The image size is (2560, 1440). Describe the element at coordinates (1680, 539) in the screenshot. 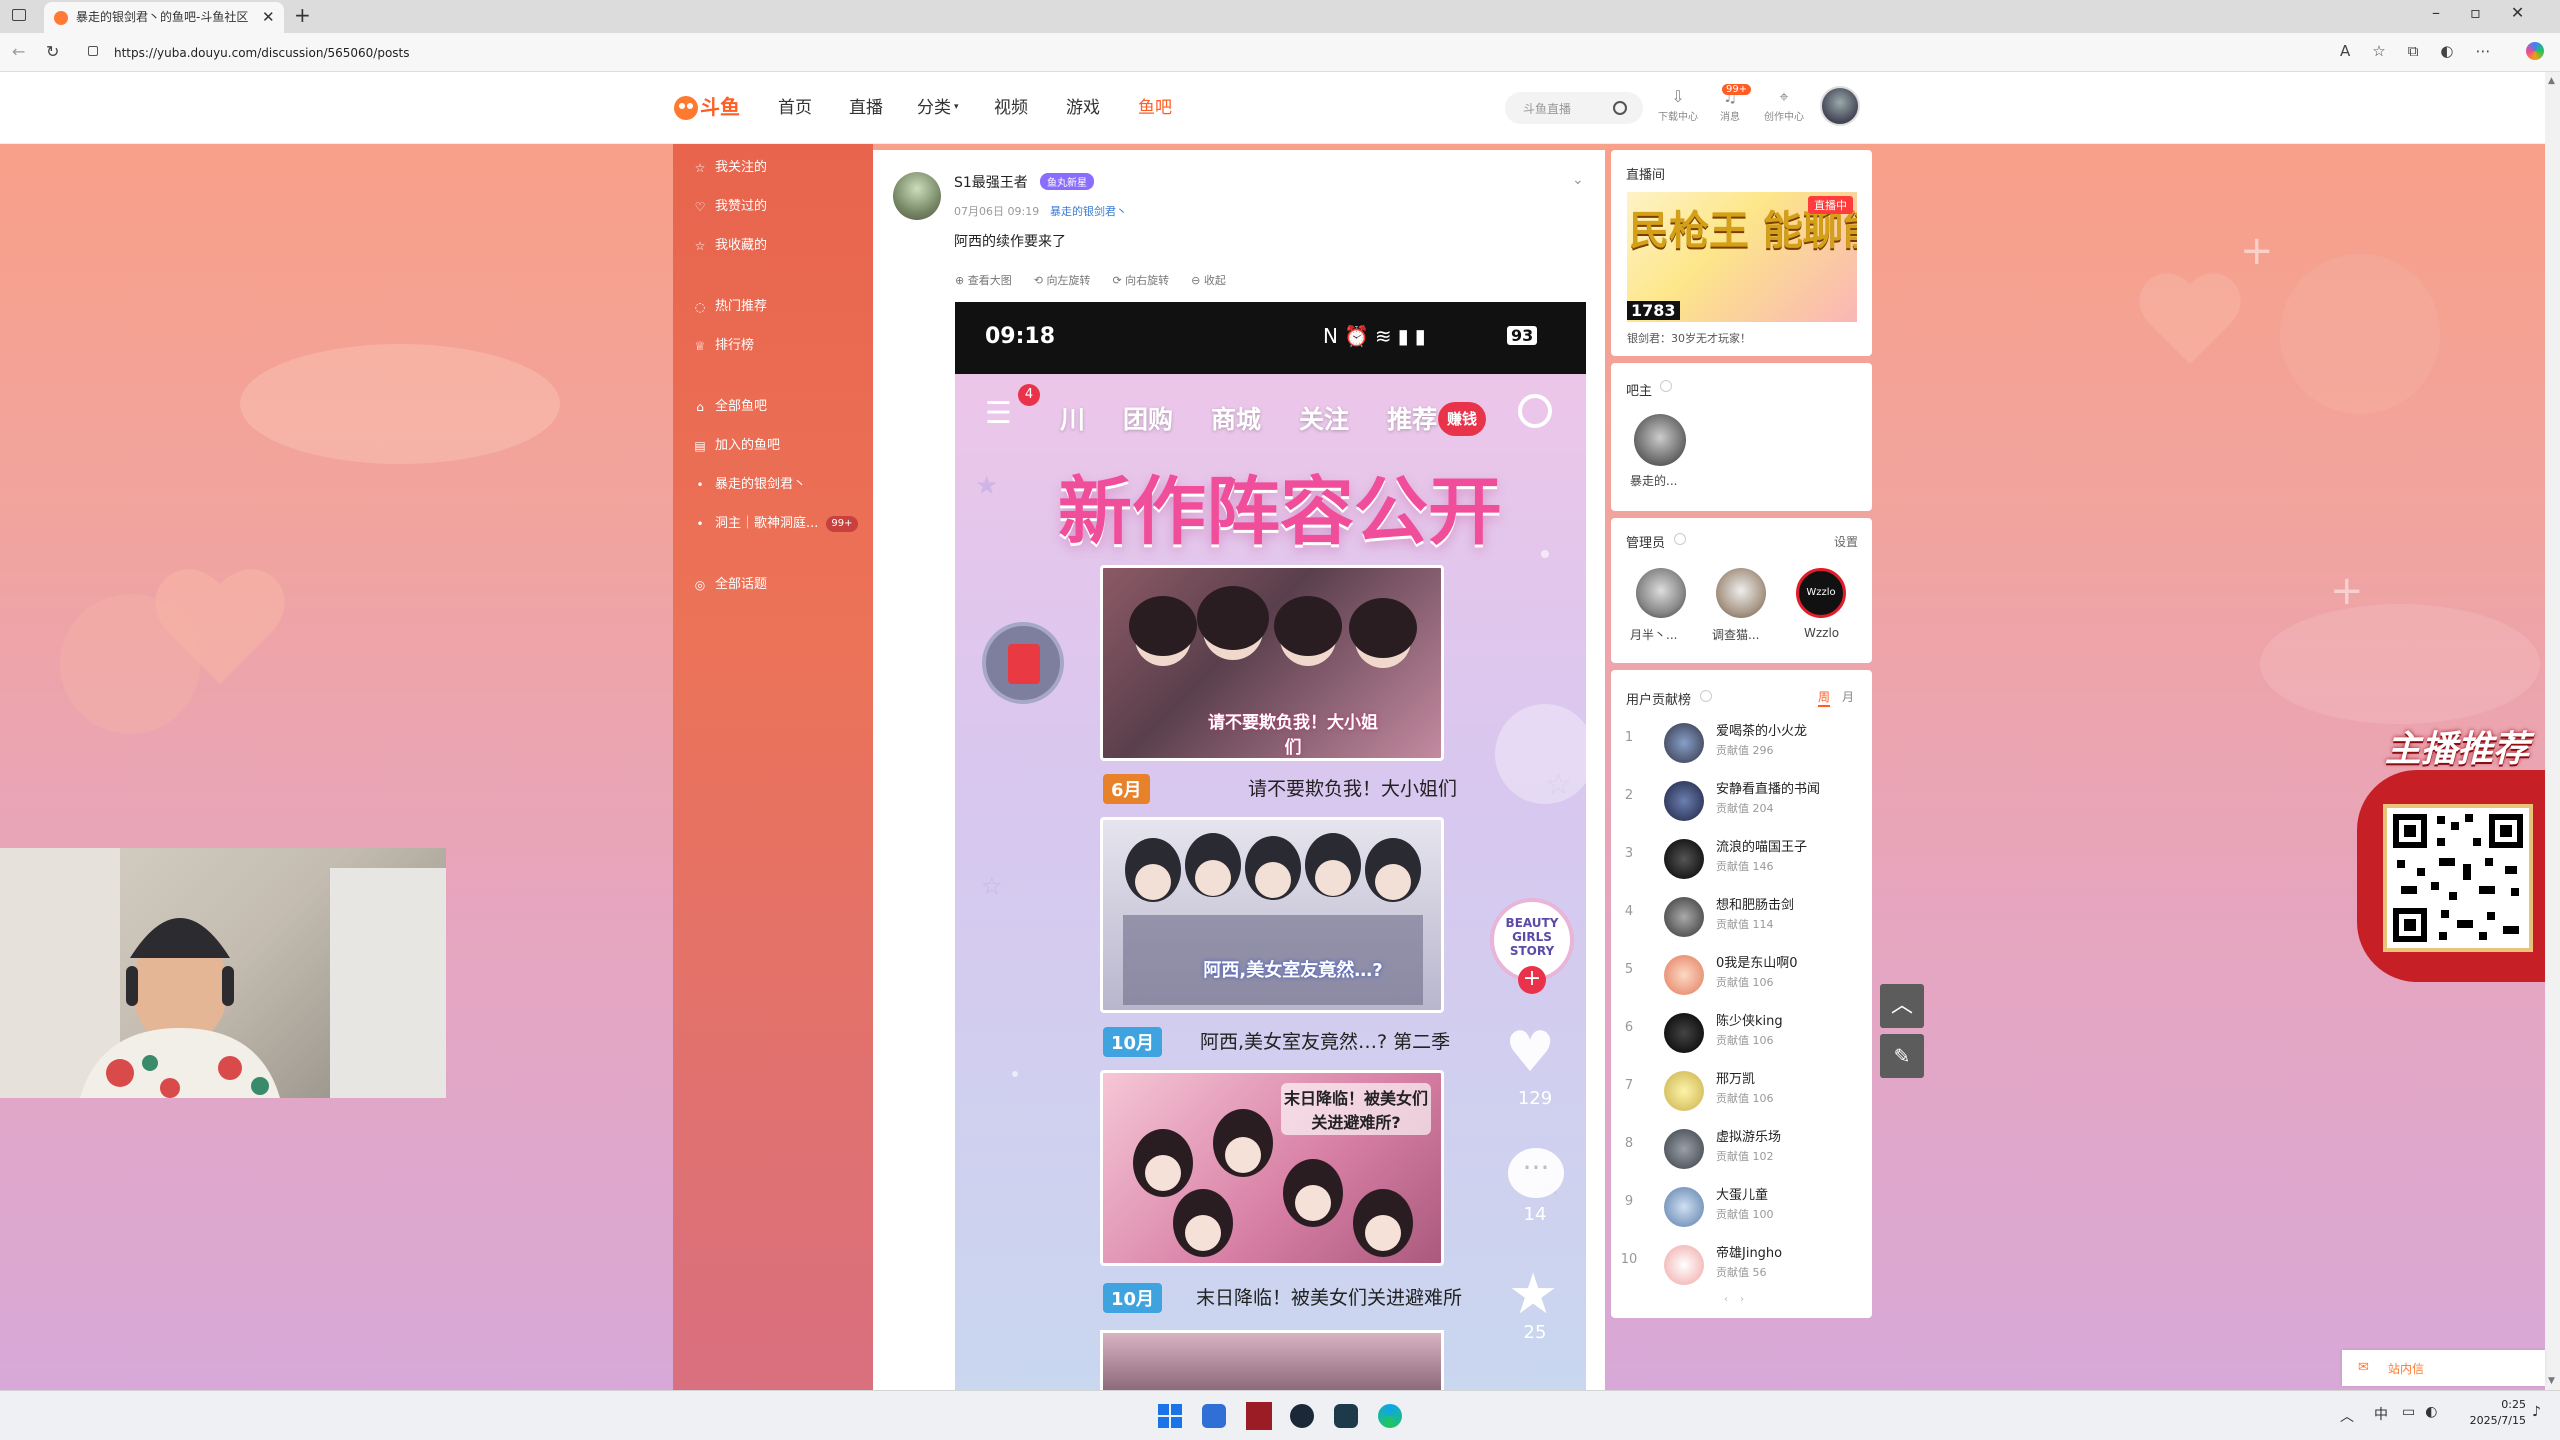

I see `admin-info-icon` at that location.